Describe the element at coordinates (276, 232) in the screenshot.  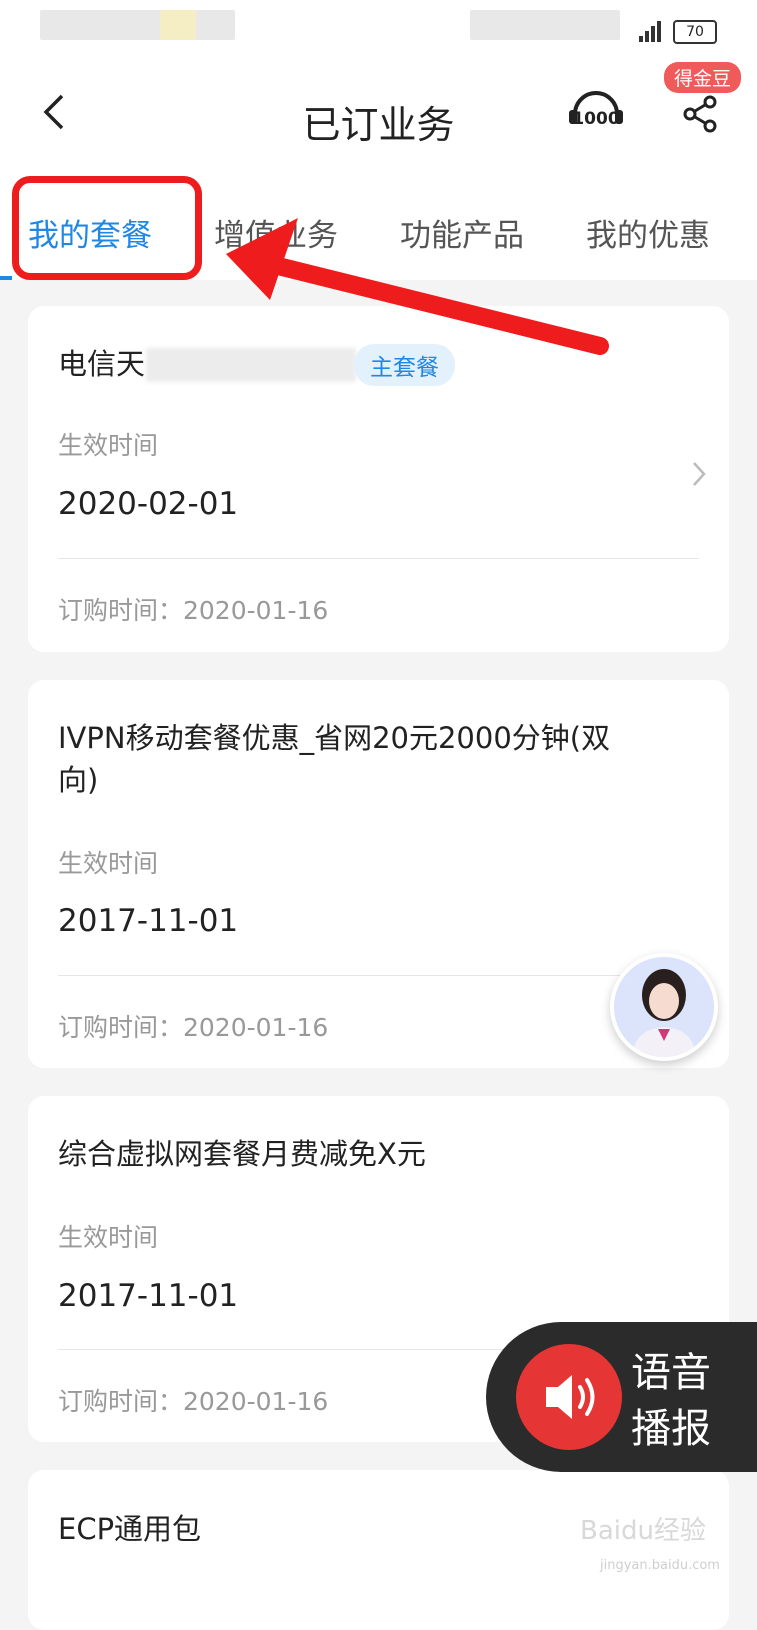
I see `tab-value-added: 增值业务` at that location.